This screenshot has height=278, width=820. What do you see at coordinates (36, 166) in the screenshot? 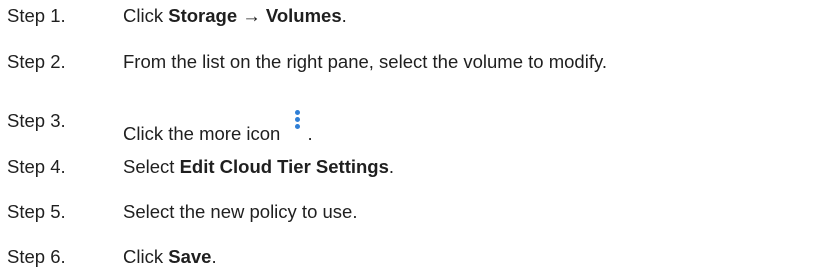
I see `step-label: Step 4.` at bounding box center [36, 166].